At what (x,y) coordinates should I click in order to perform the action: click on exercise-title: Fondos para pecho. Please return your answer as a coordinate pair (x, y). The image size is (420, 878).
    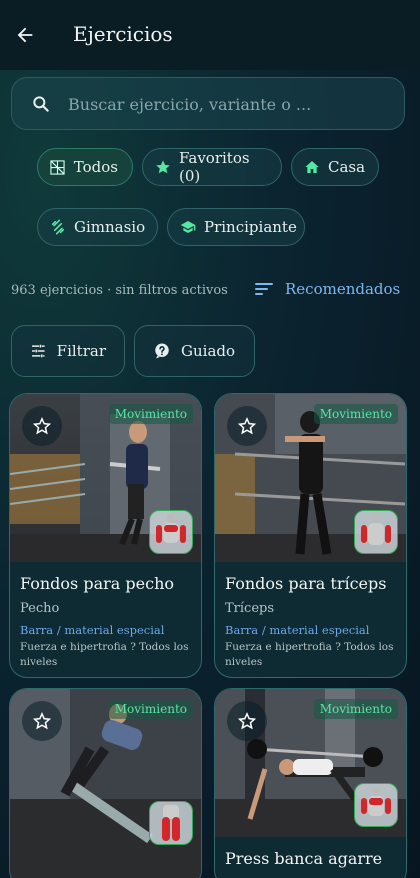
    Looking at the image, I should click on (97, 583).